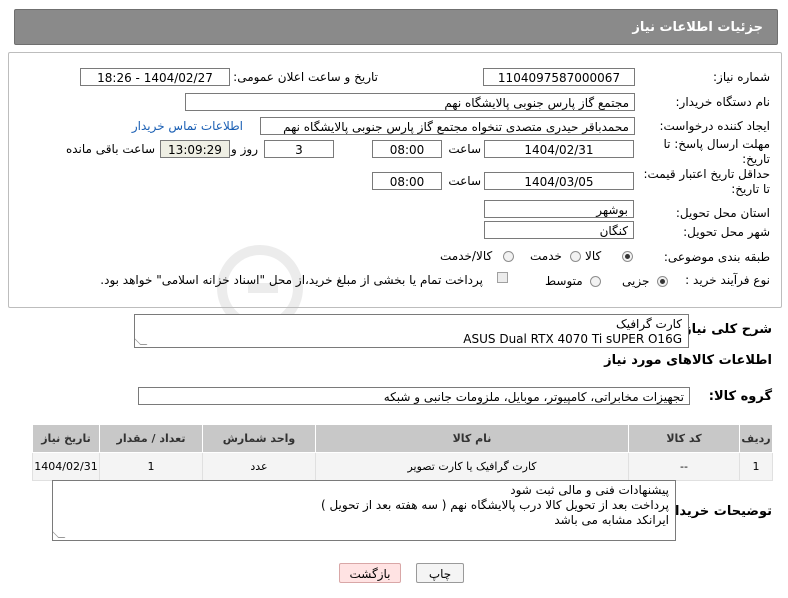 This screenshot has height=598, width=788. I want to click on remaining-time-label: ساعت باقی مانده, so click(110, 149).